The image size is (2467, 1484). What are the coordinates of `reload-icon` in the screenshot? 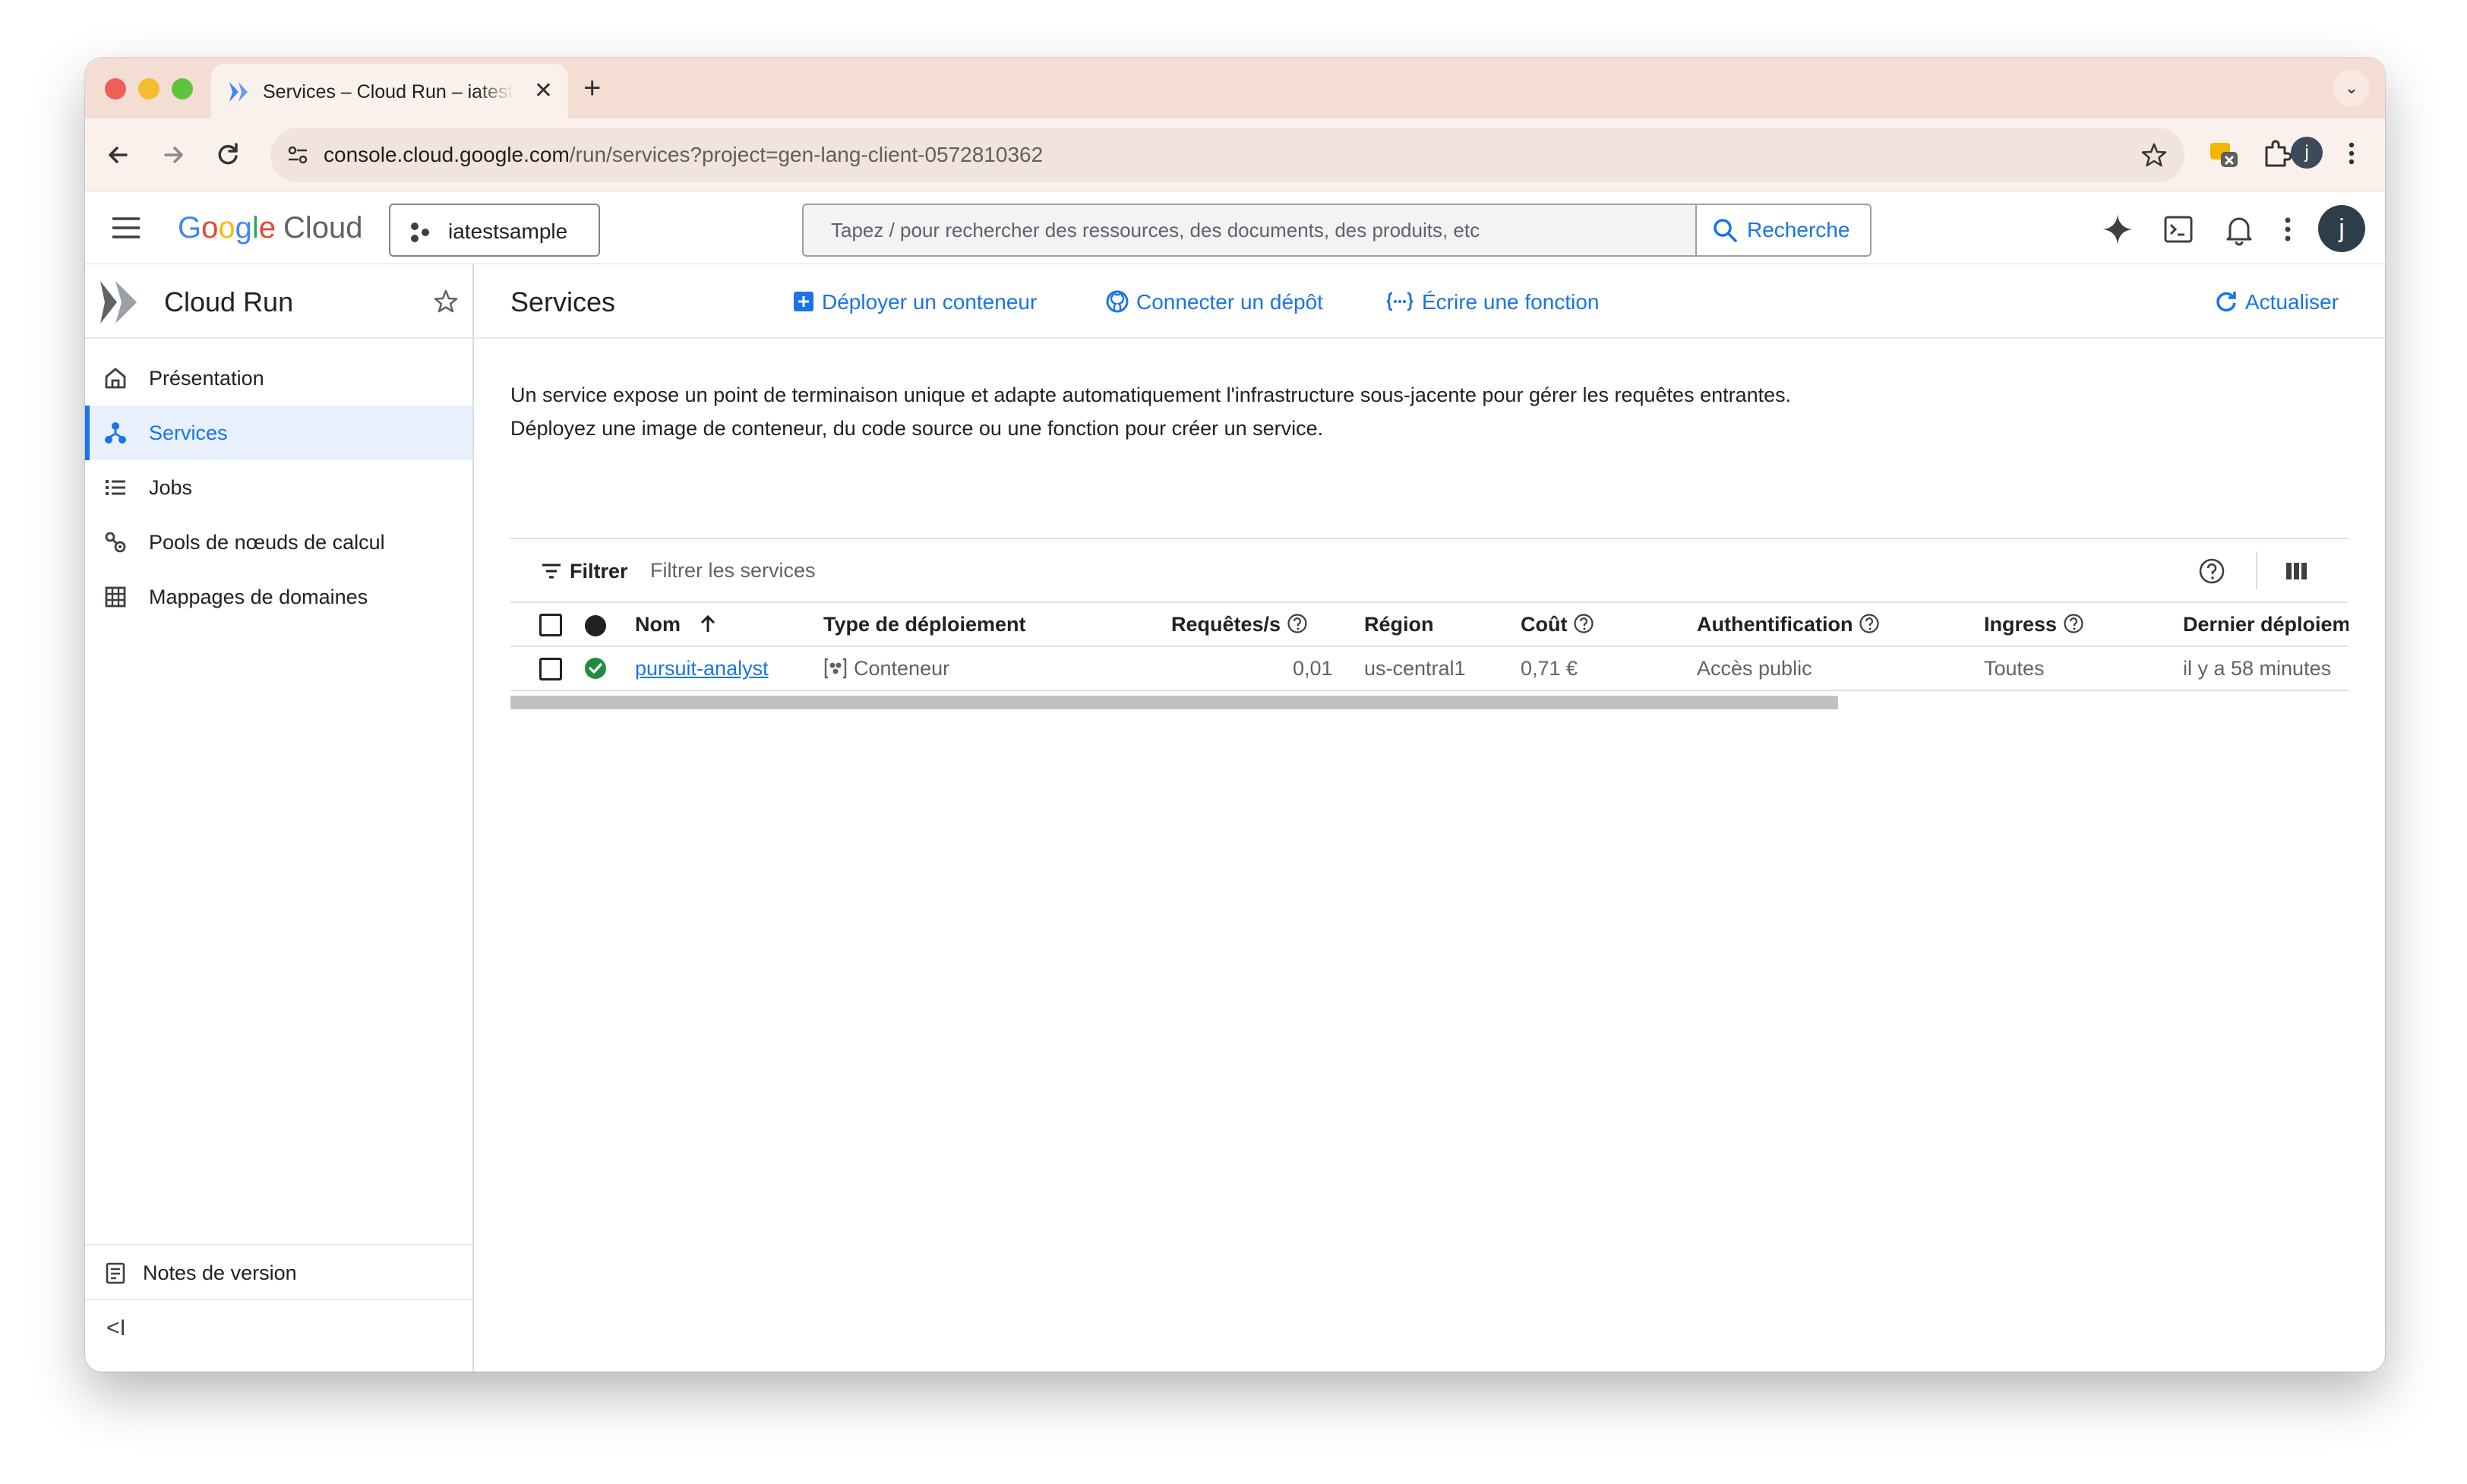 It's located at (228, 155).